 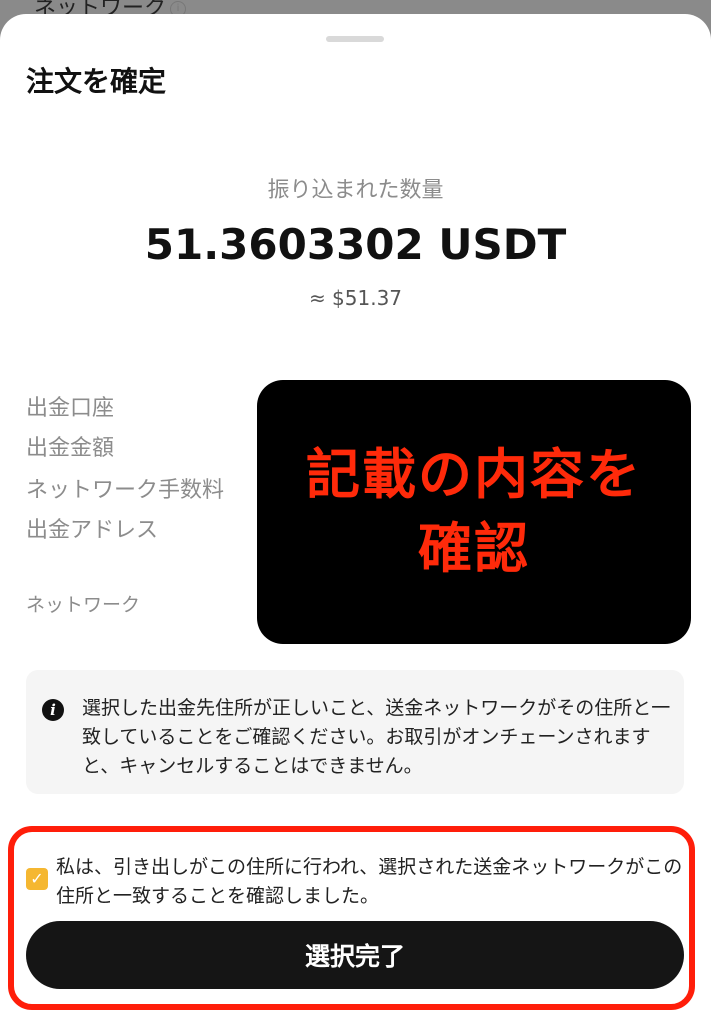 I want to click on info-icon: i, so click(x=53, y=710).